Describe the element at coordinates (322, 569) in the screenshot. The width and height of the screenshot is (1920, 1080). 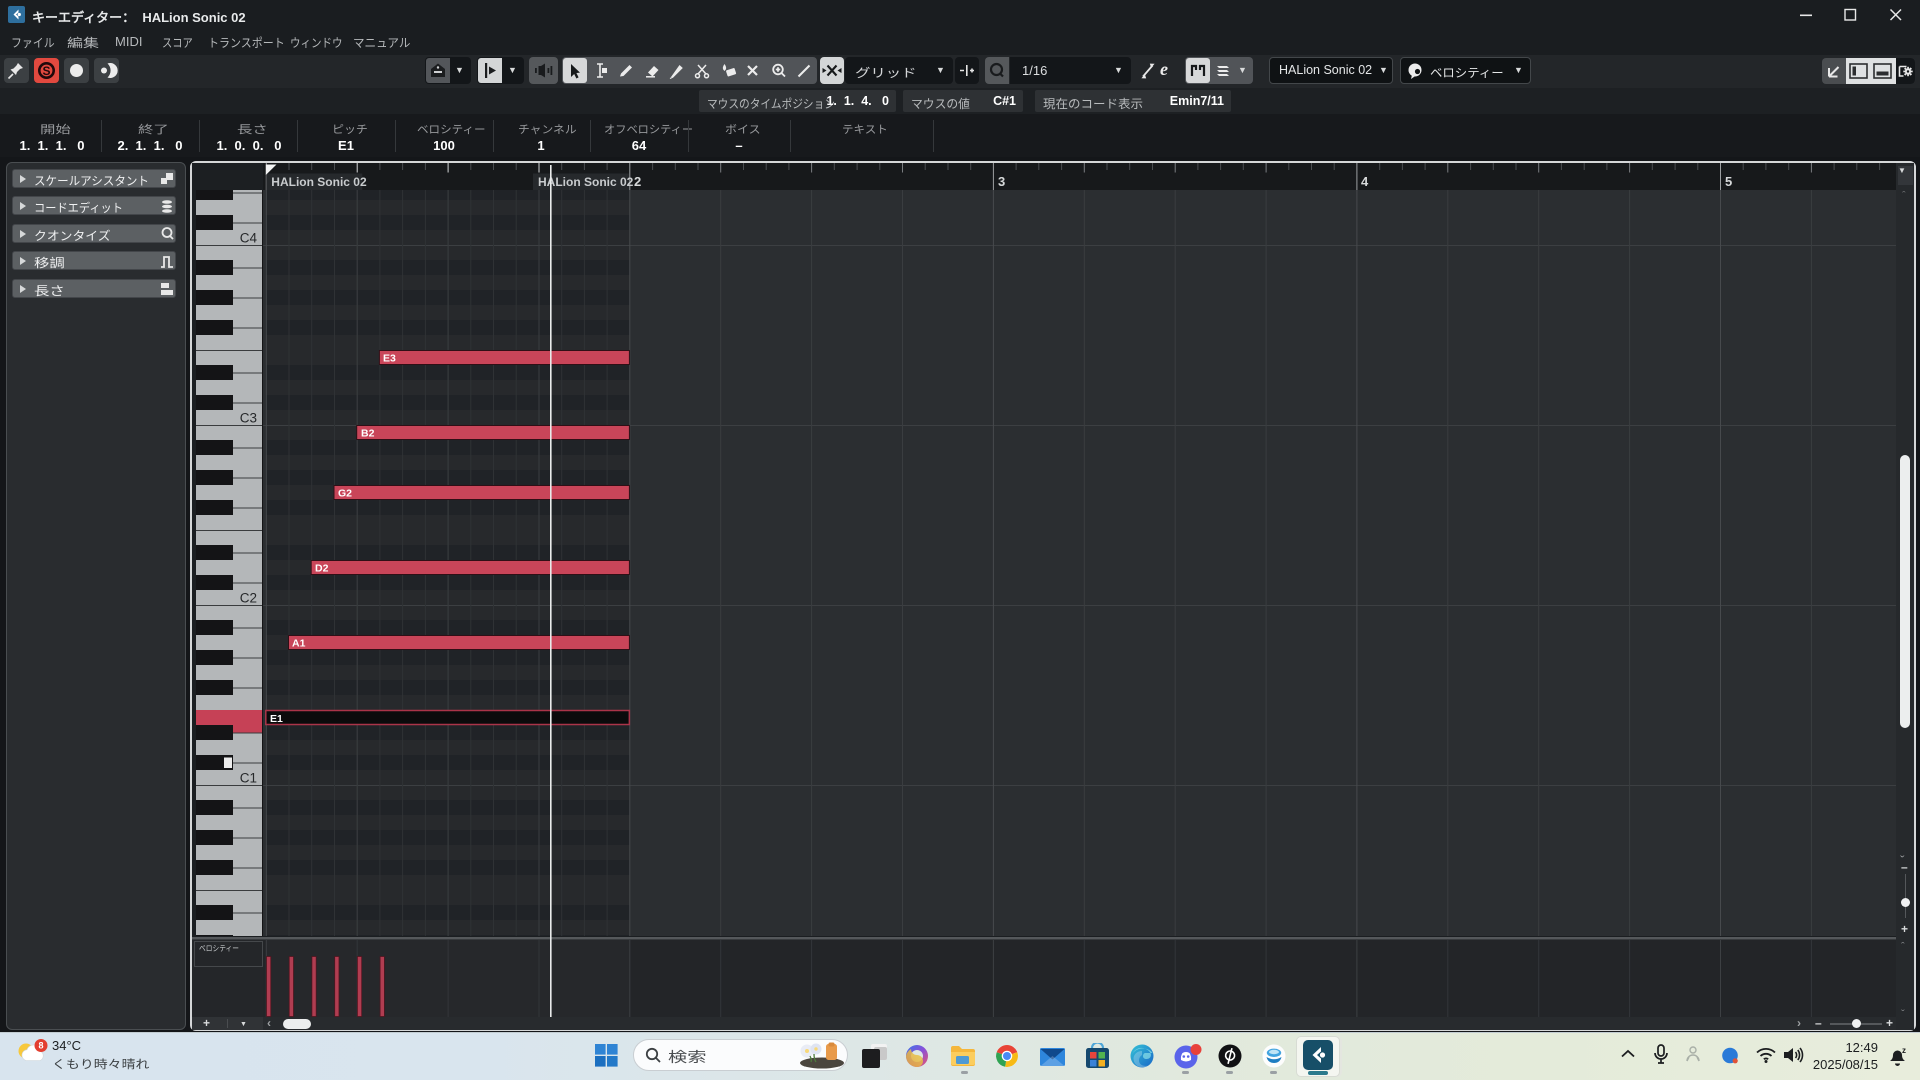
I see `svg-text: D2` at that location.